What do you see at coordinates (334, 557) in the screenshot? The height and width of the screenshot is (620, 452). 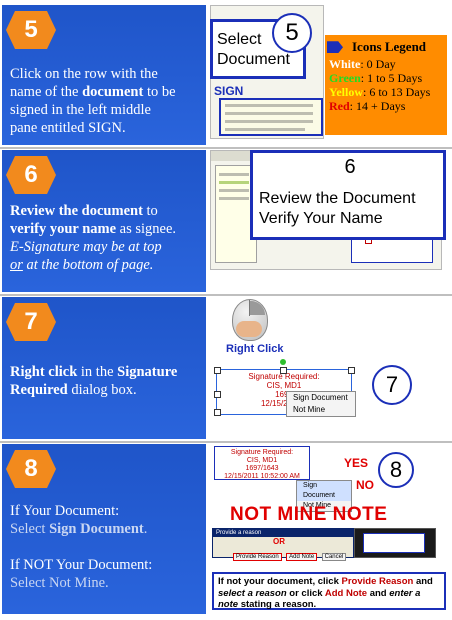 I see `cancel-button: Cancel` at bounding box center [334, 557].